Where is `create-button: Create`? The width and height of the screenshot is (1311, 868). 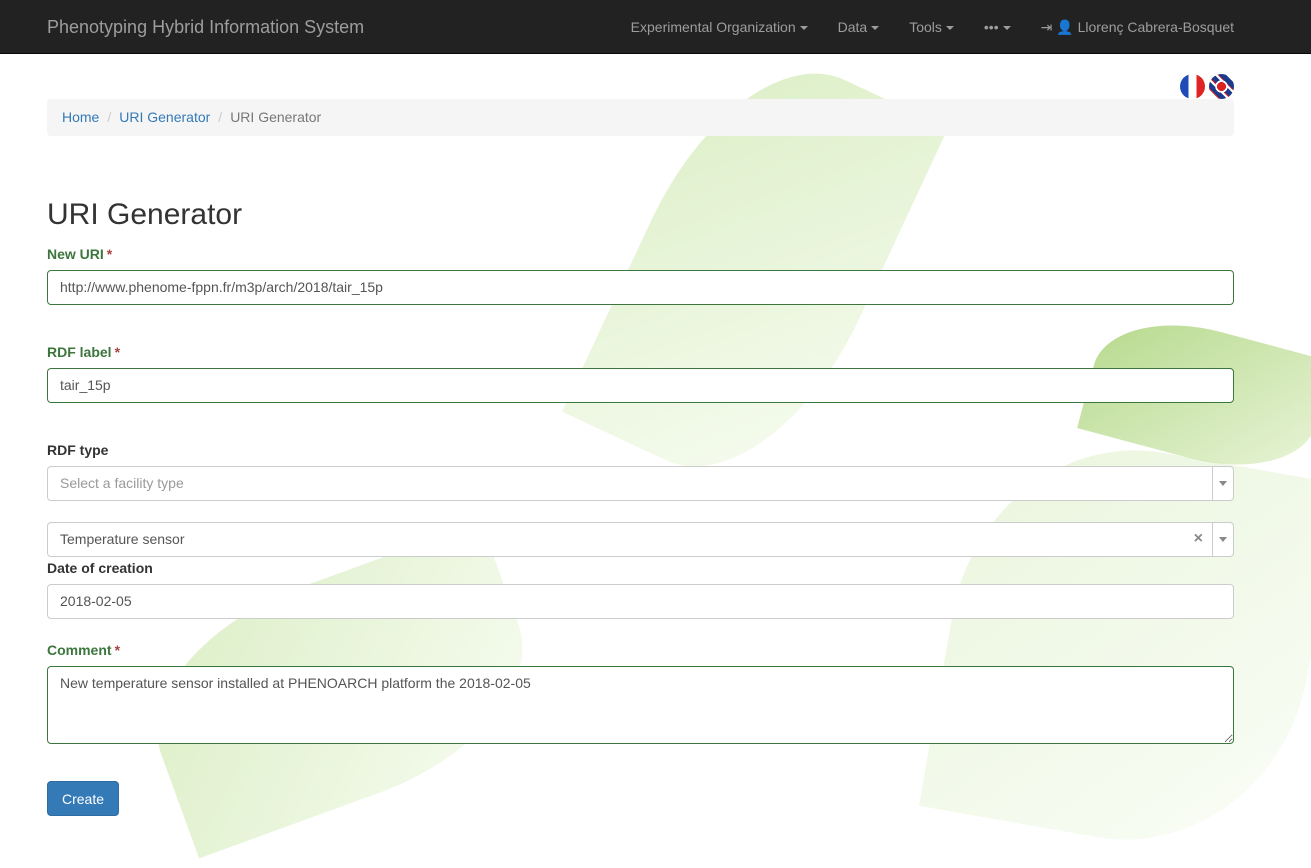
create-button: Create is located at coordinates (83, 798).